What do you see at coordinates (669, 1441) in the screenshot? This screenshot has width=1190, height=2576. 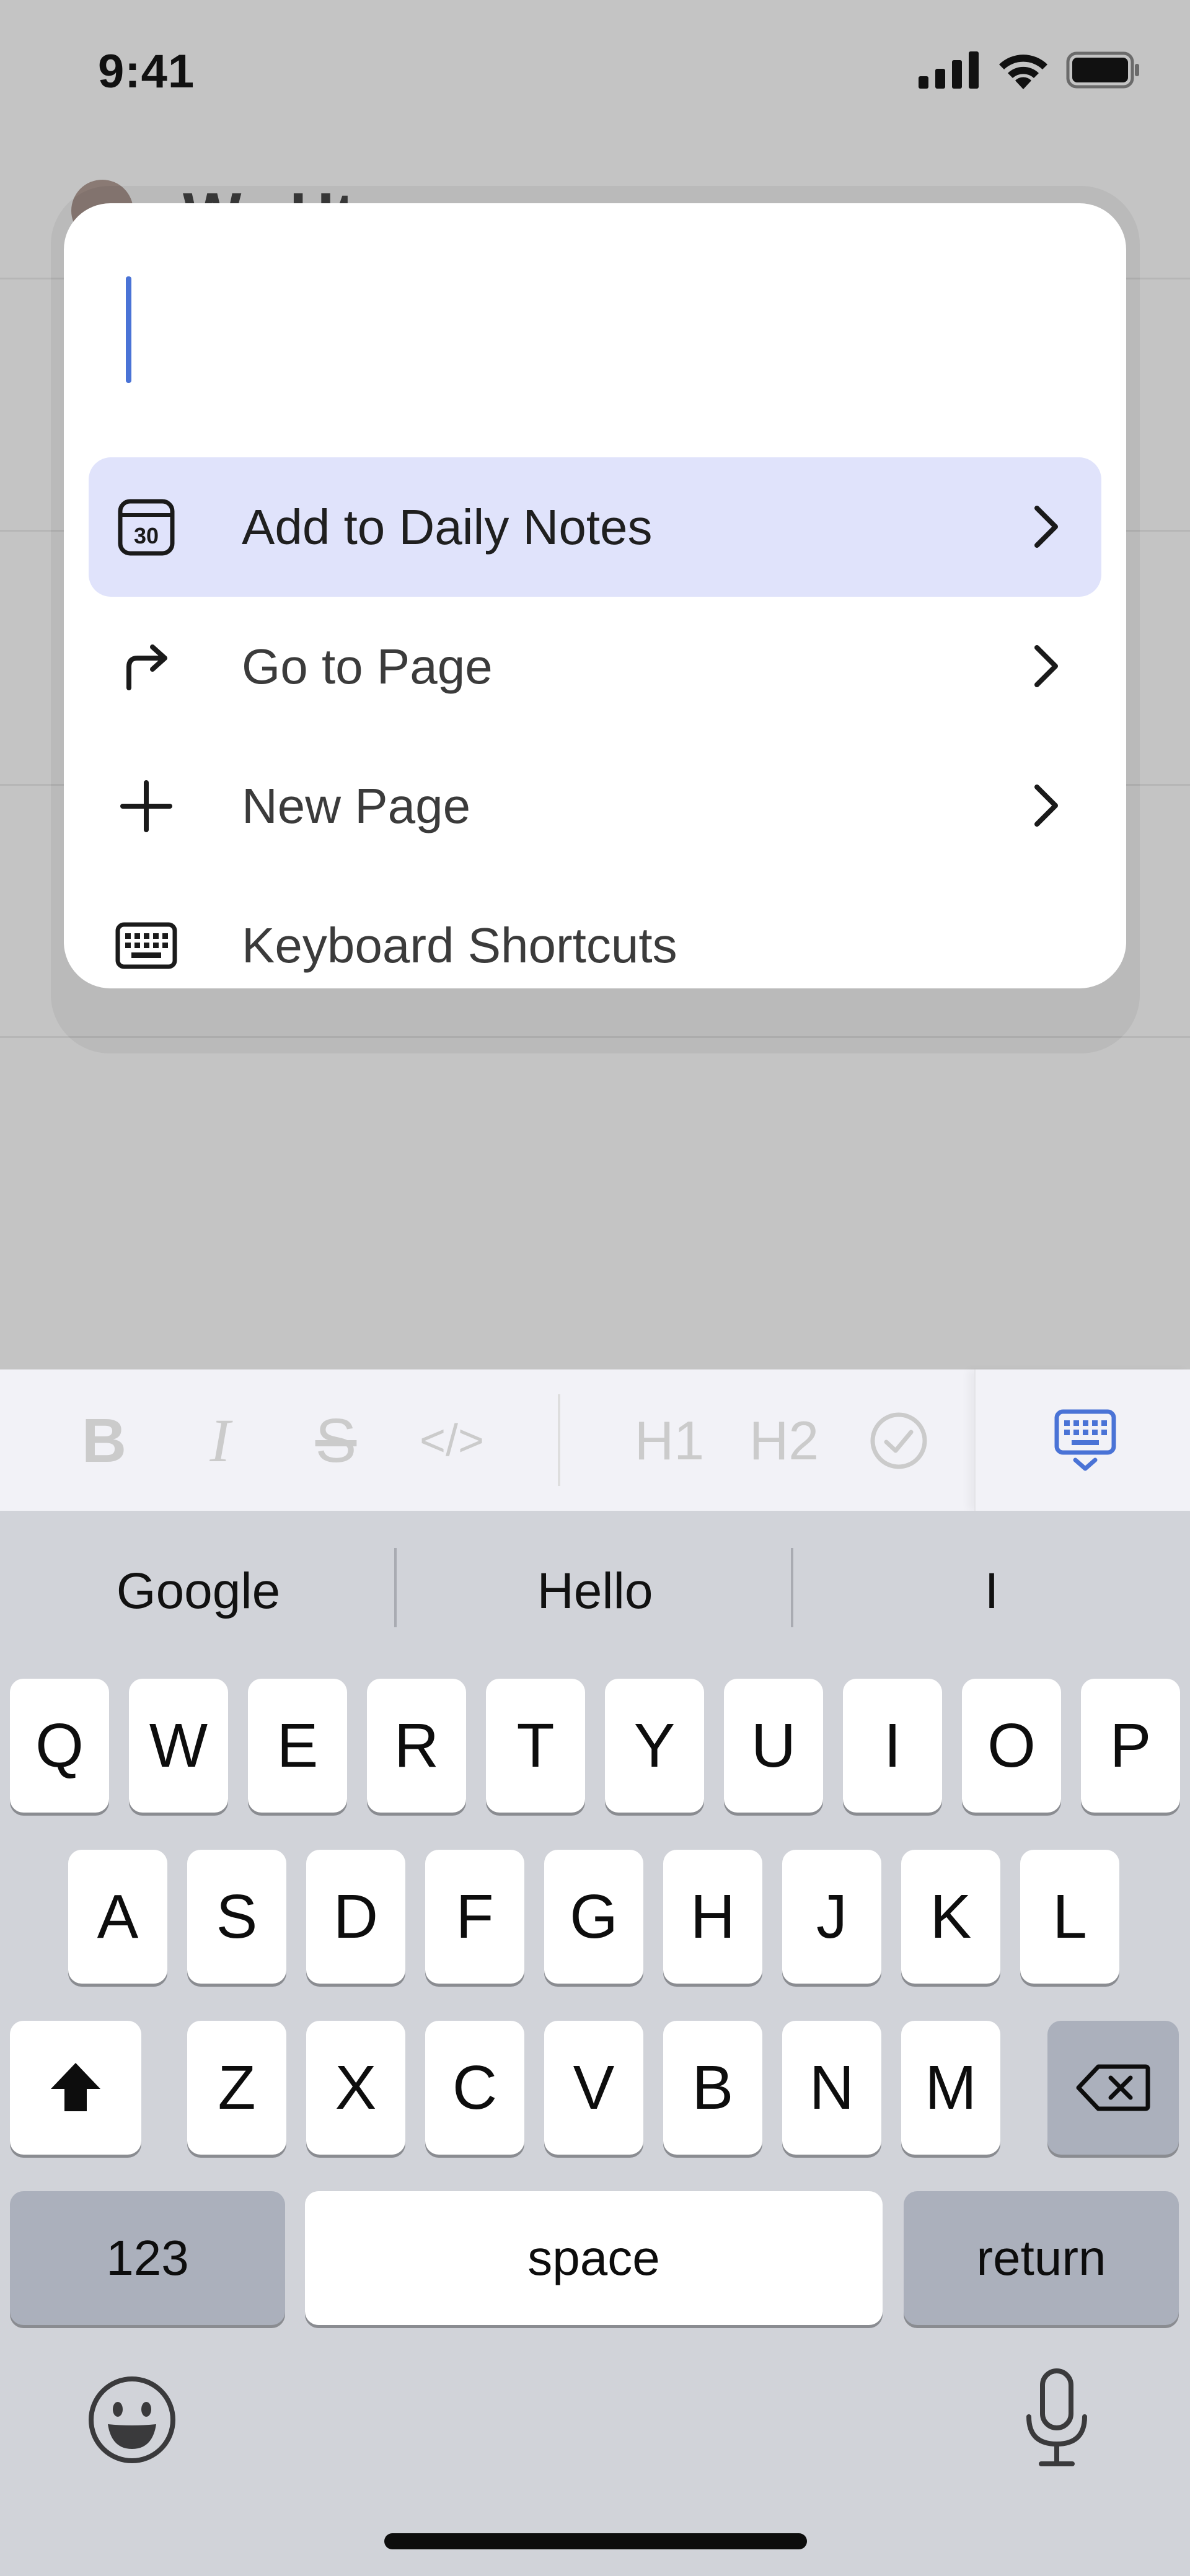 I see `heading-1-button: H1` at bounding box center [669, 1441].